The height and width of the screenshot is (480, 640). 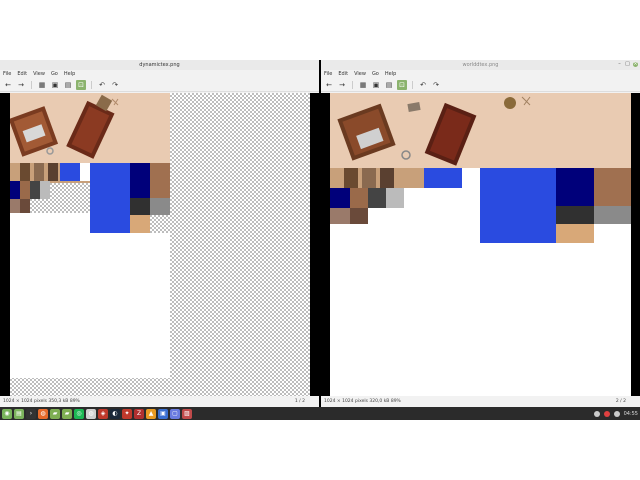 What do you see at coordinates (91, 413) in the screenshot?
I see `app-icon: ◍` at bounding box center [91, 413].